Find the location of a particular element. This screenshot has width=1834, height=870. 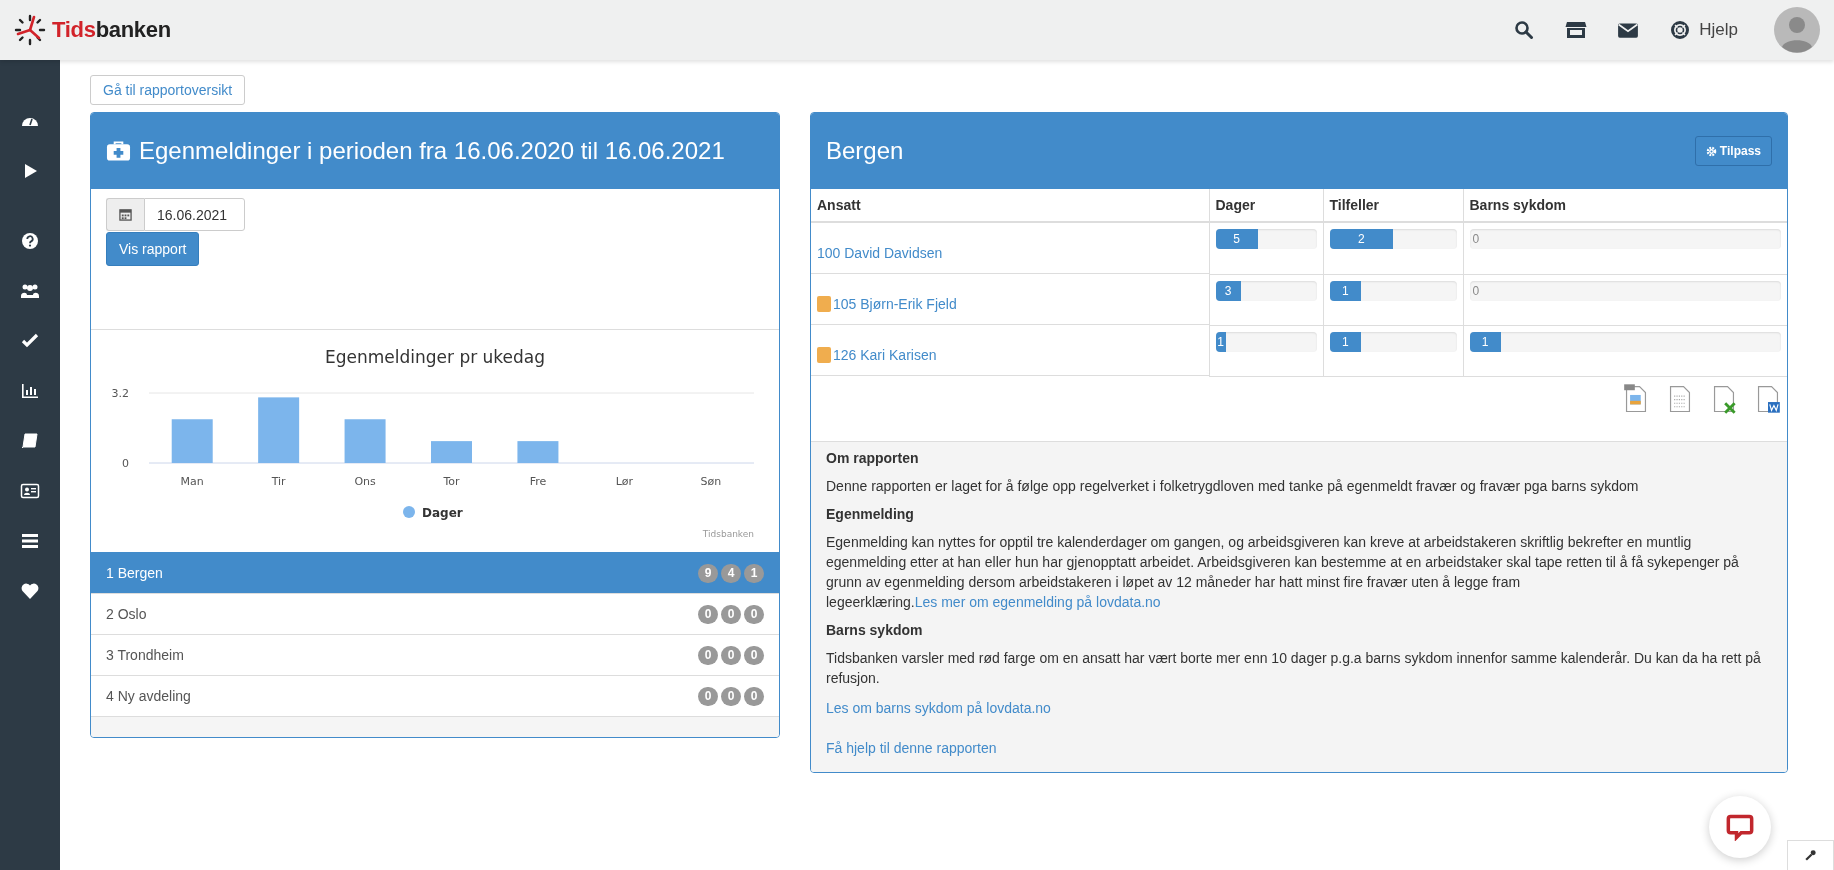

lovdata-link: Les om barns sykdom på lovdata.no is located at coordinates (938, 707).